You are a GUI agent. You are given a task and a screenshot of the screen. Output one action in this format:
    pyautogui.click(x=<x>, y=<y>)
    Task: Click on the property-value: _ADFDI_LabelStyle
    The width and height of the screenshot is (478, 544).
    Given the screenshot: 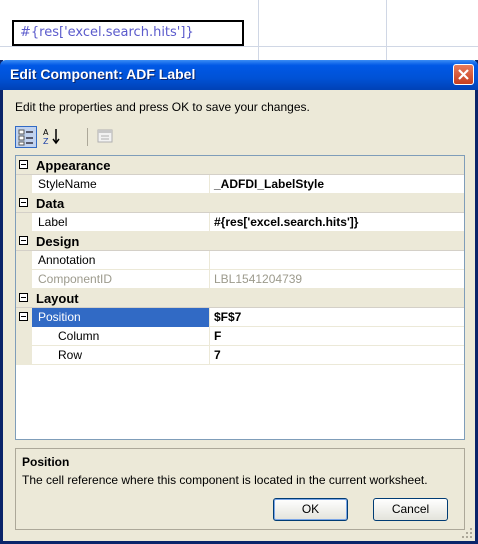 What is the action you would take?
    pyautogui.click(x=269, y=184)
    